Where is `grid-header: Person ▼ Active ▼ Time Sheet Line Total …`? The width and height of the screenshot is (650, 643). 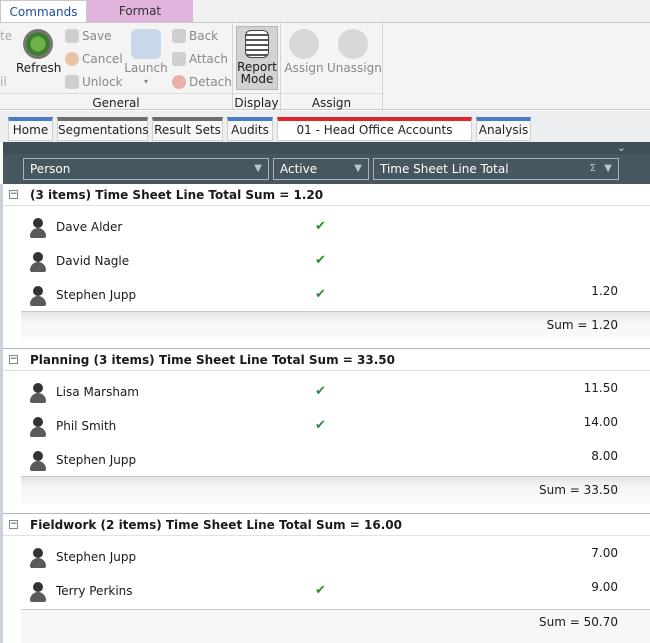
grid-header: Person ▼ Active ▼ Time Sheet Line Total … is located at coordinates (326, 169).